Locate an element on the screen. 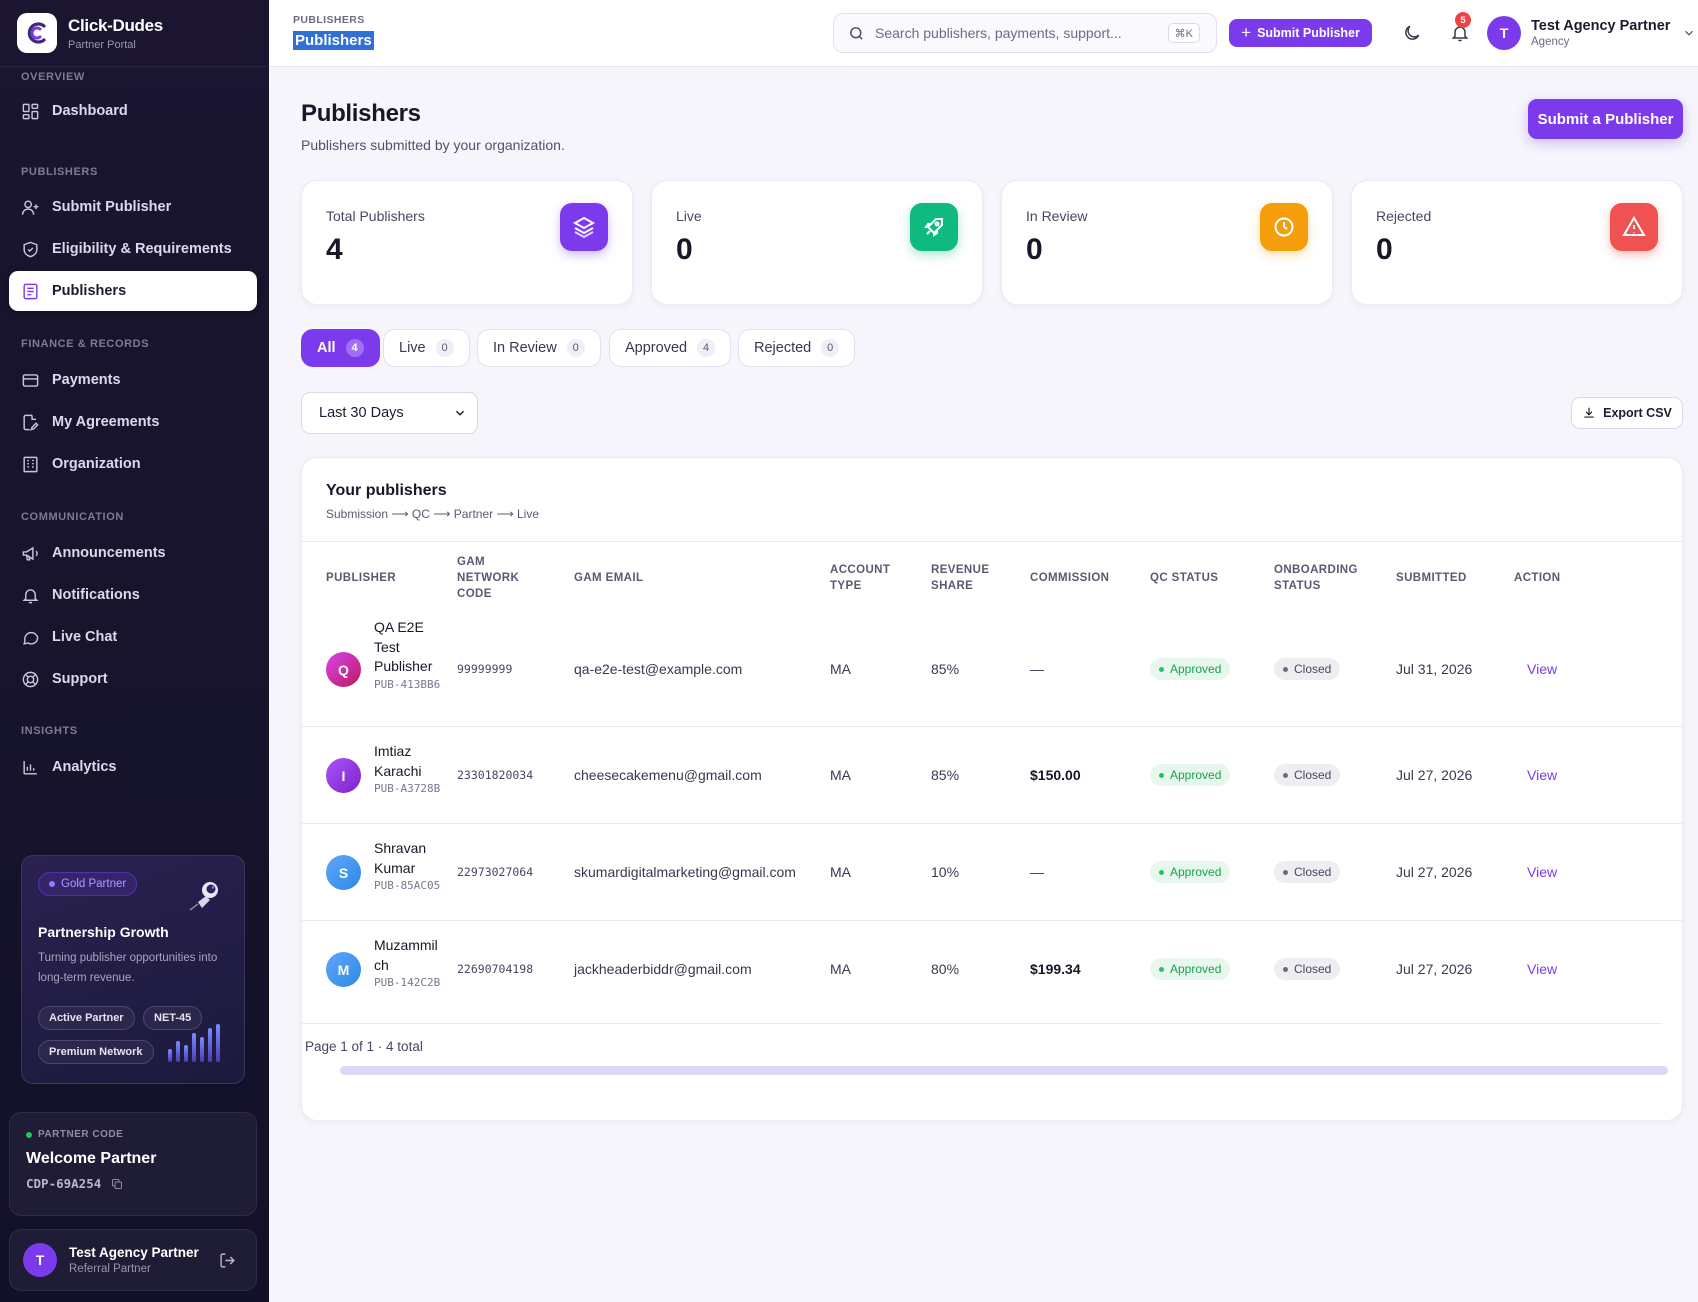 This screenshot has width=1698, height=1302. date-range-select: Last 30 Days is located at coordinates (389, 413).